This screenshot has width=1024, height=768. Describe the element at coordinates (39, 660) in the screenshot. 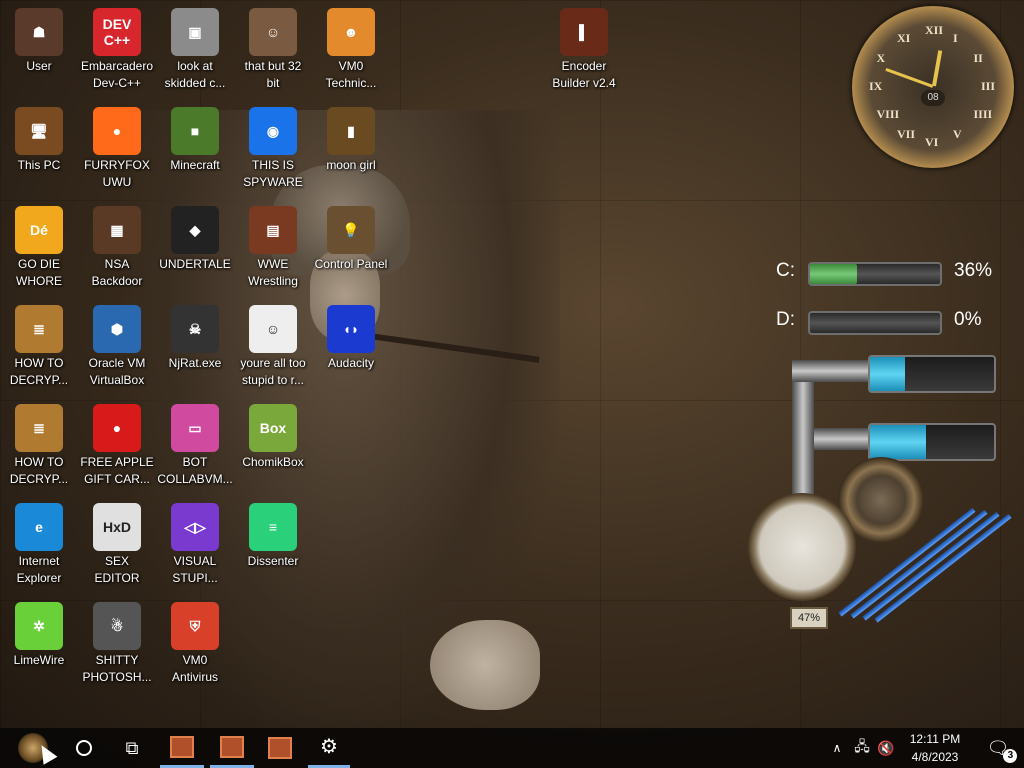

I see `desktop-icon-label: LimeWire` at that location.